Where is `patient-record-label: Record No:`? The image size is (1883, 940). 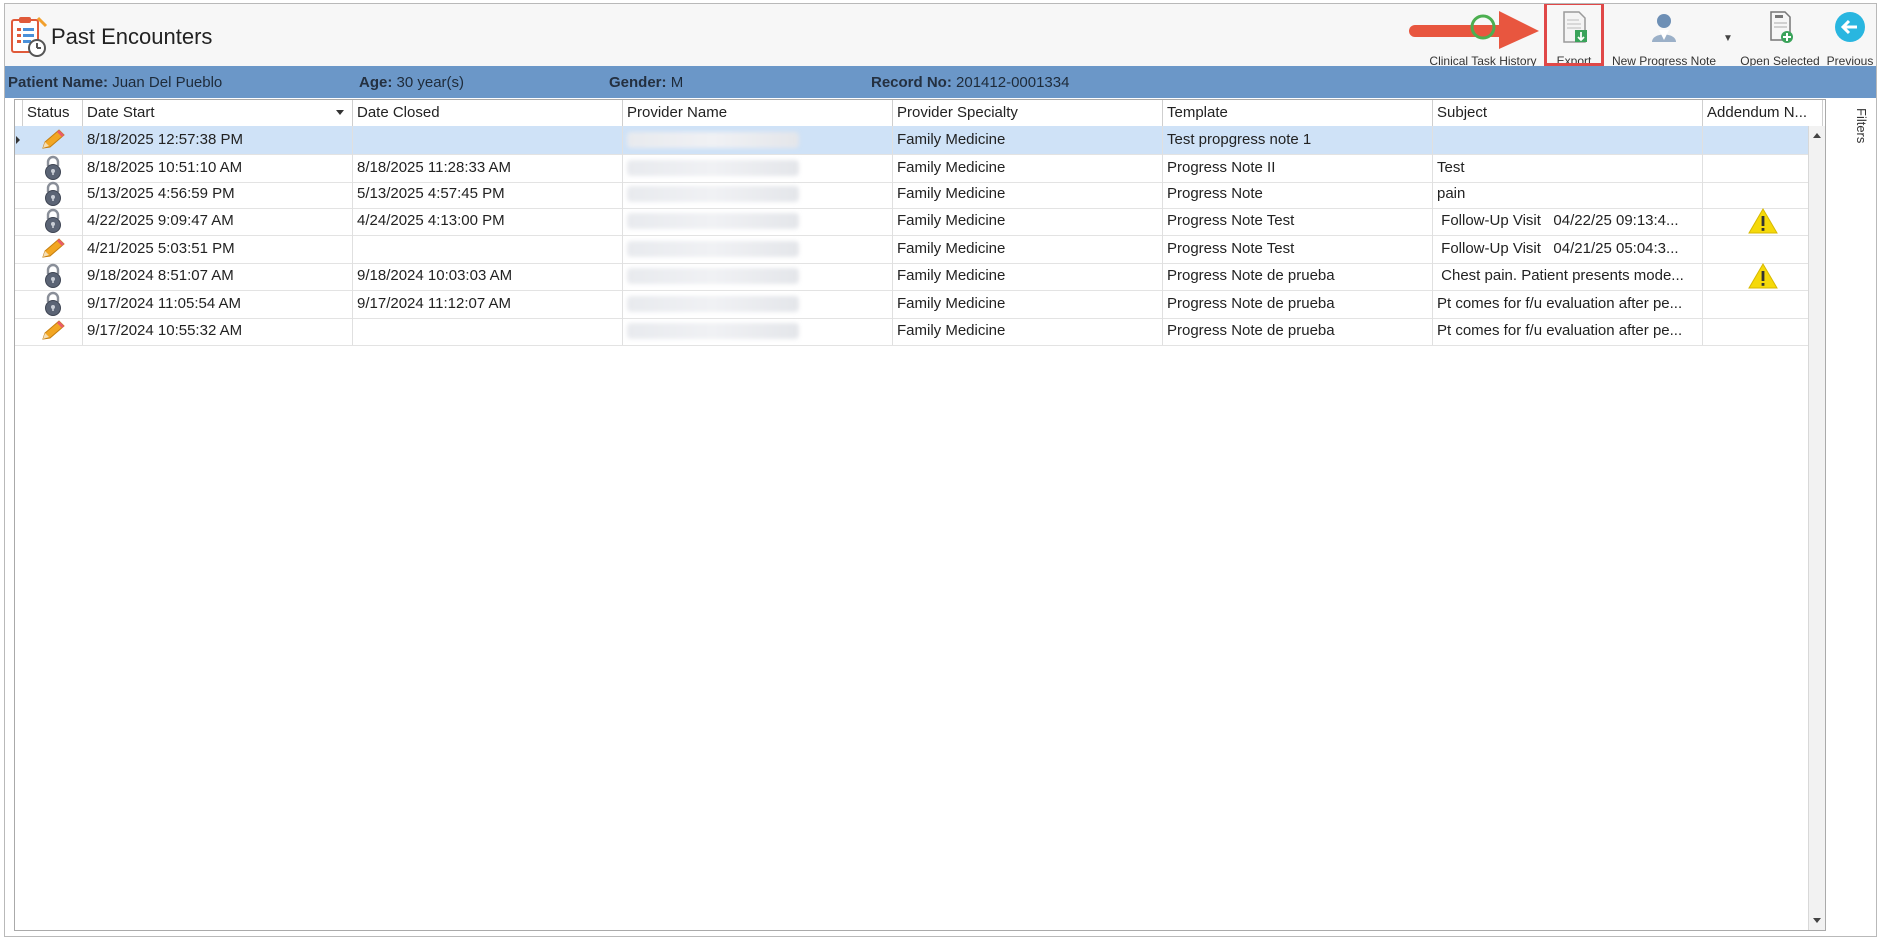
patient-record-label: Record No: is located at coordinates (911, 82).